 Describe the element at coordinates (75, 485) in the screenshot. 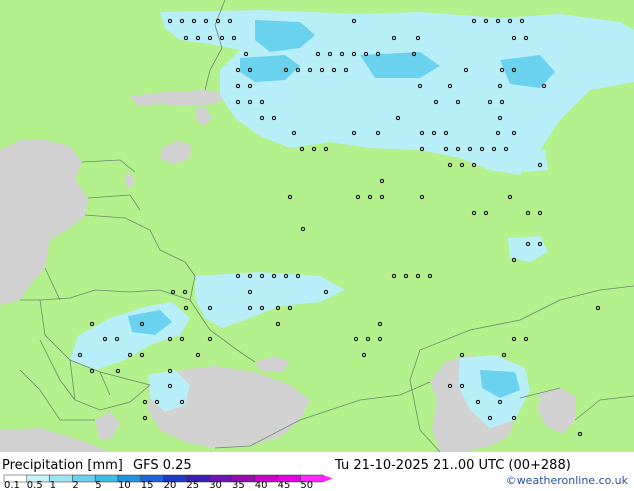

I see `legend-tick-label: 2` at that location.